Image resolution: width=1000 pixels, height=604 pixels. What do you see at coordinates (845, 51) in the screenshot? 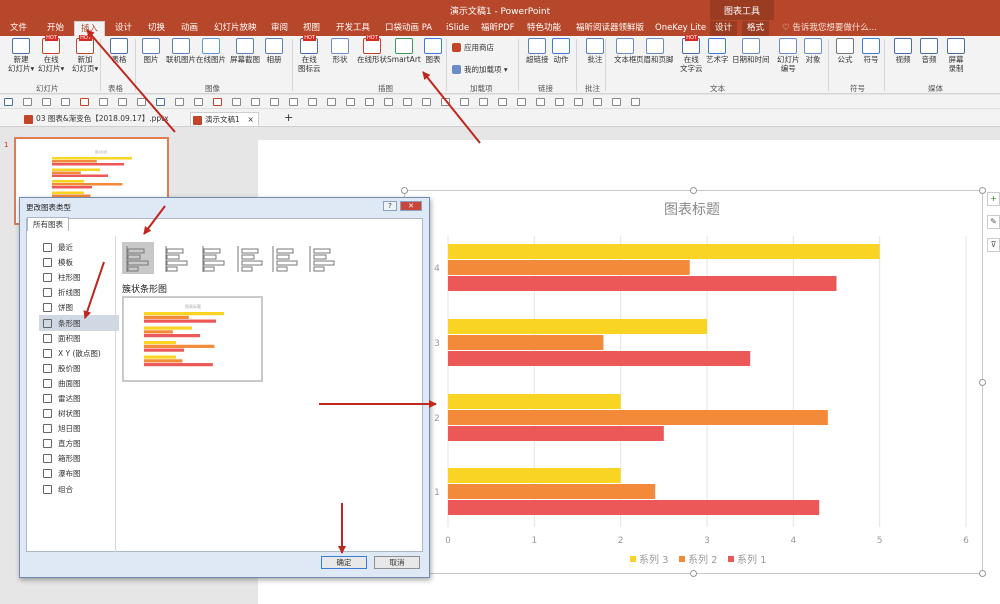
I see `equation-button: 公式` at bounding box center [845, 51].